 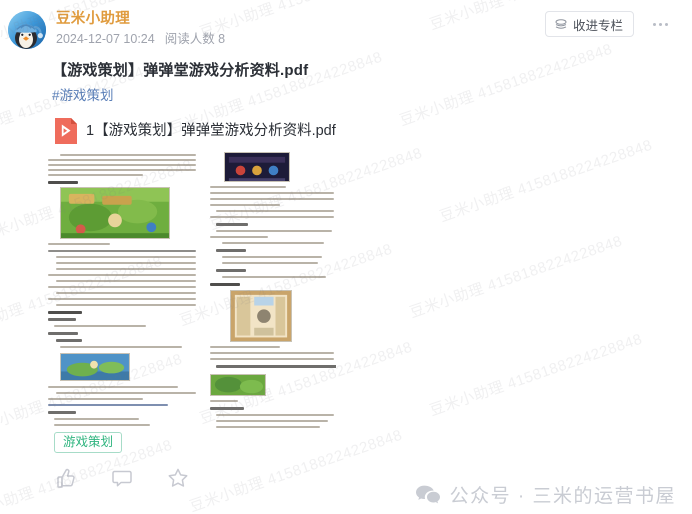 I want to click on post-date: 2024-12-07 10:24, so click(x=105, y=39).